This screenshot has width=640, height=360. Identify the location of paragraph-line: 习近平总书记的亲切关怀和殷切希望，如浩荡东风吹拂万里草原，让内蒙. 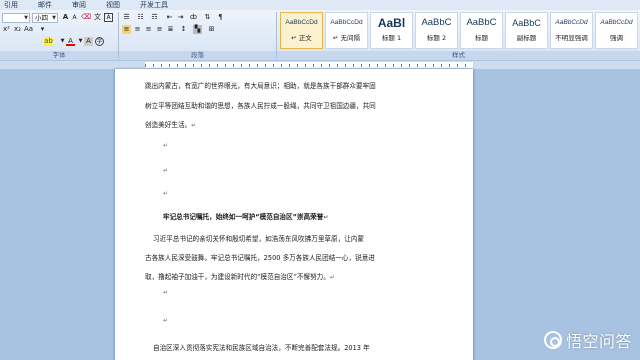
(258, 239).